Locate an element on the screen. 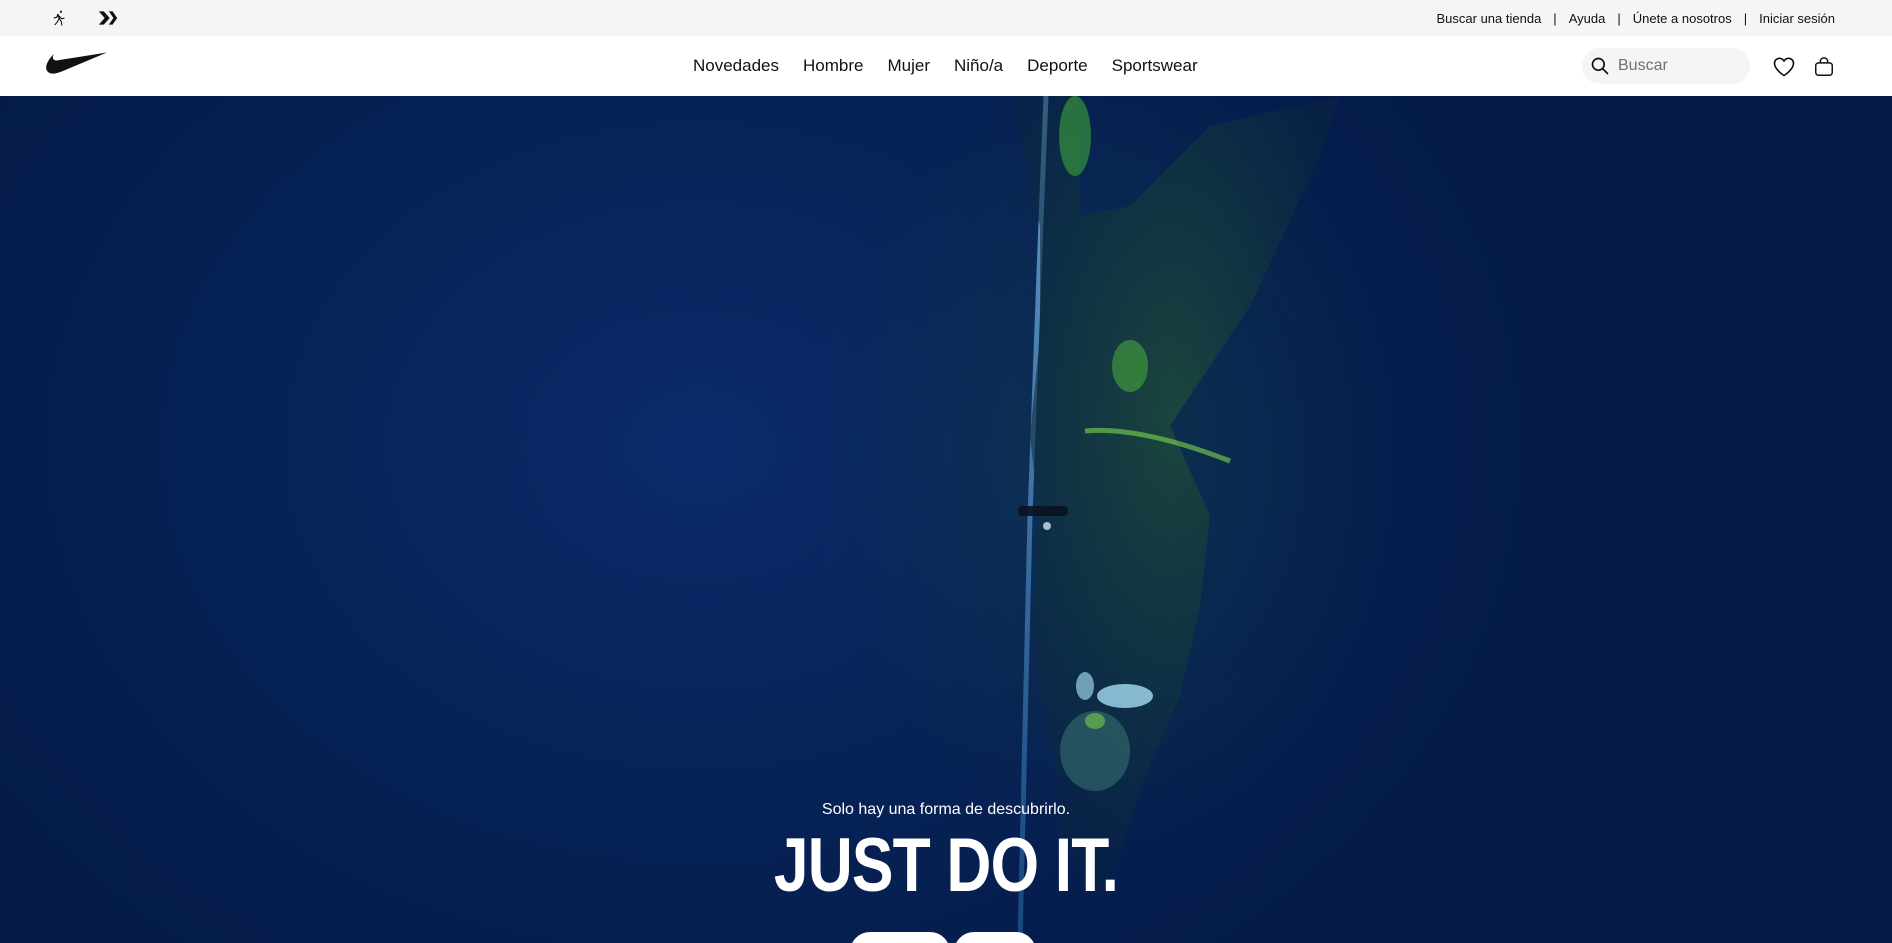  converse-link is located at coordinates (108, 18).